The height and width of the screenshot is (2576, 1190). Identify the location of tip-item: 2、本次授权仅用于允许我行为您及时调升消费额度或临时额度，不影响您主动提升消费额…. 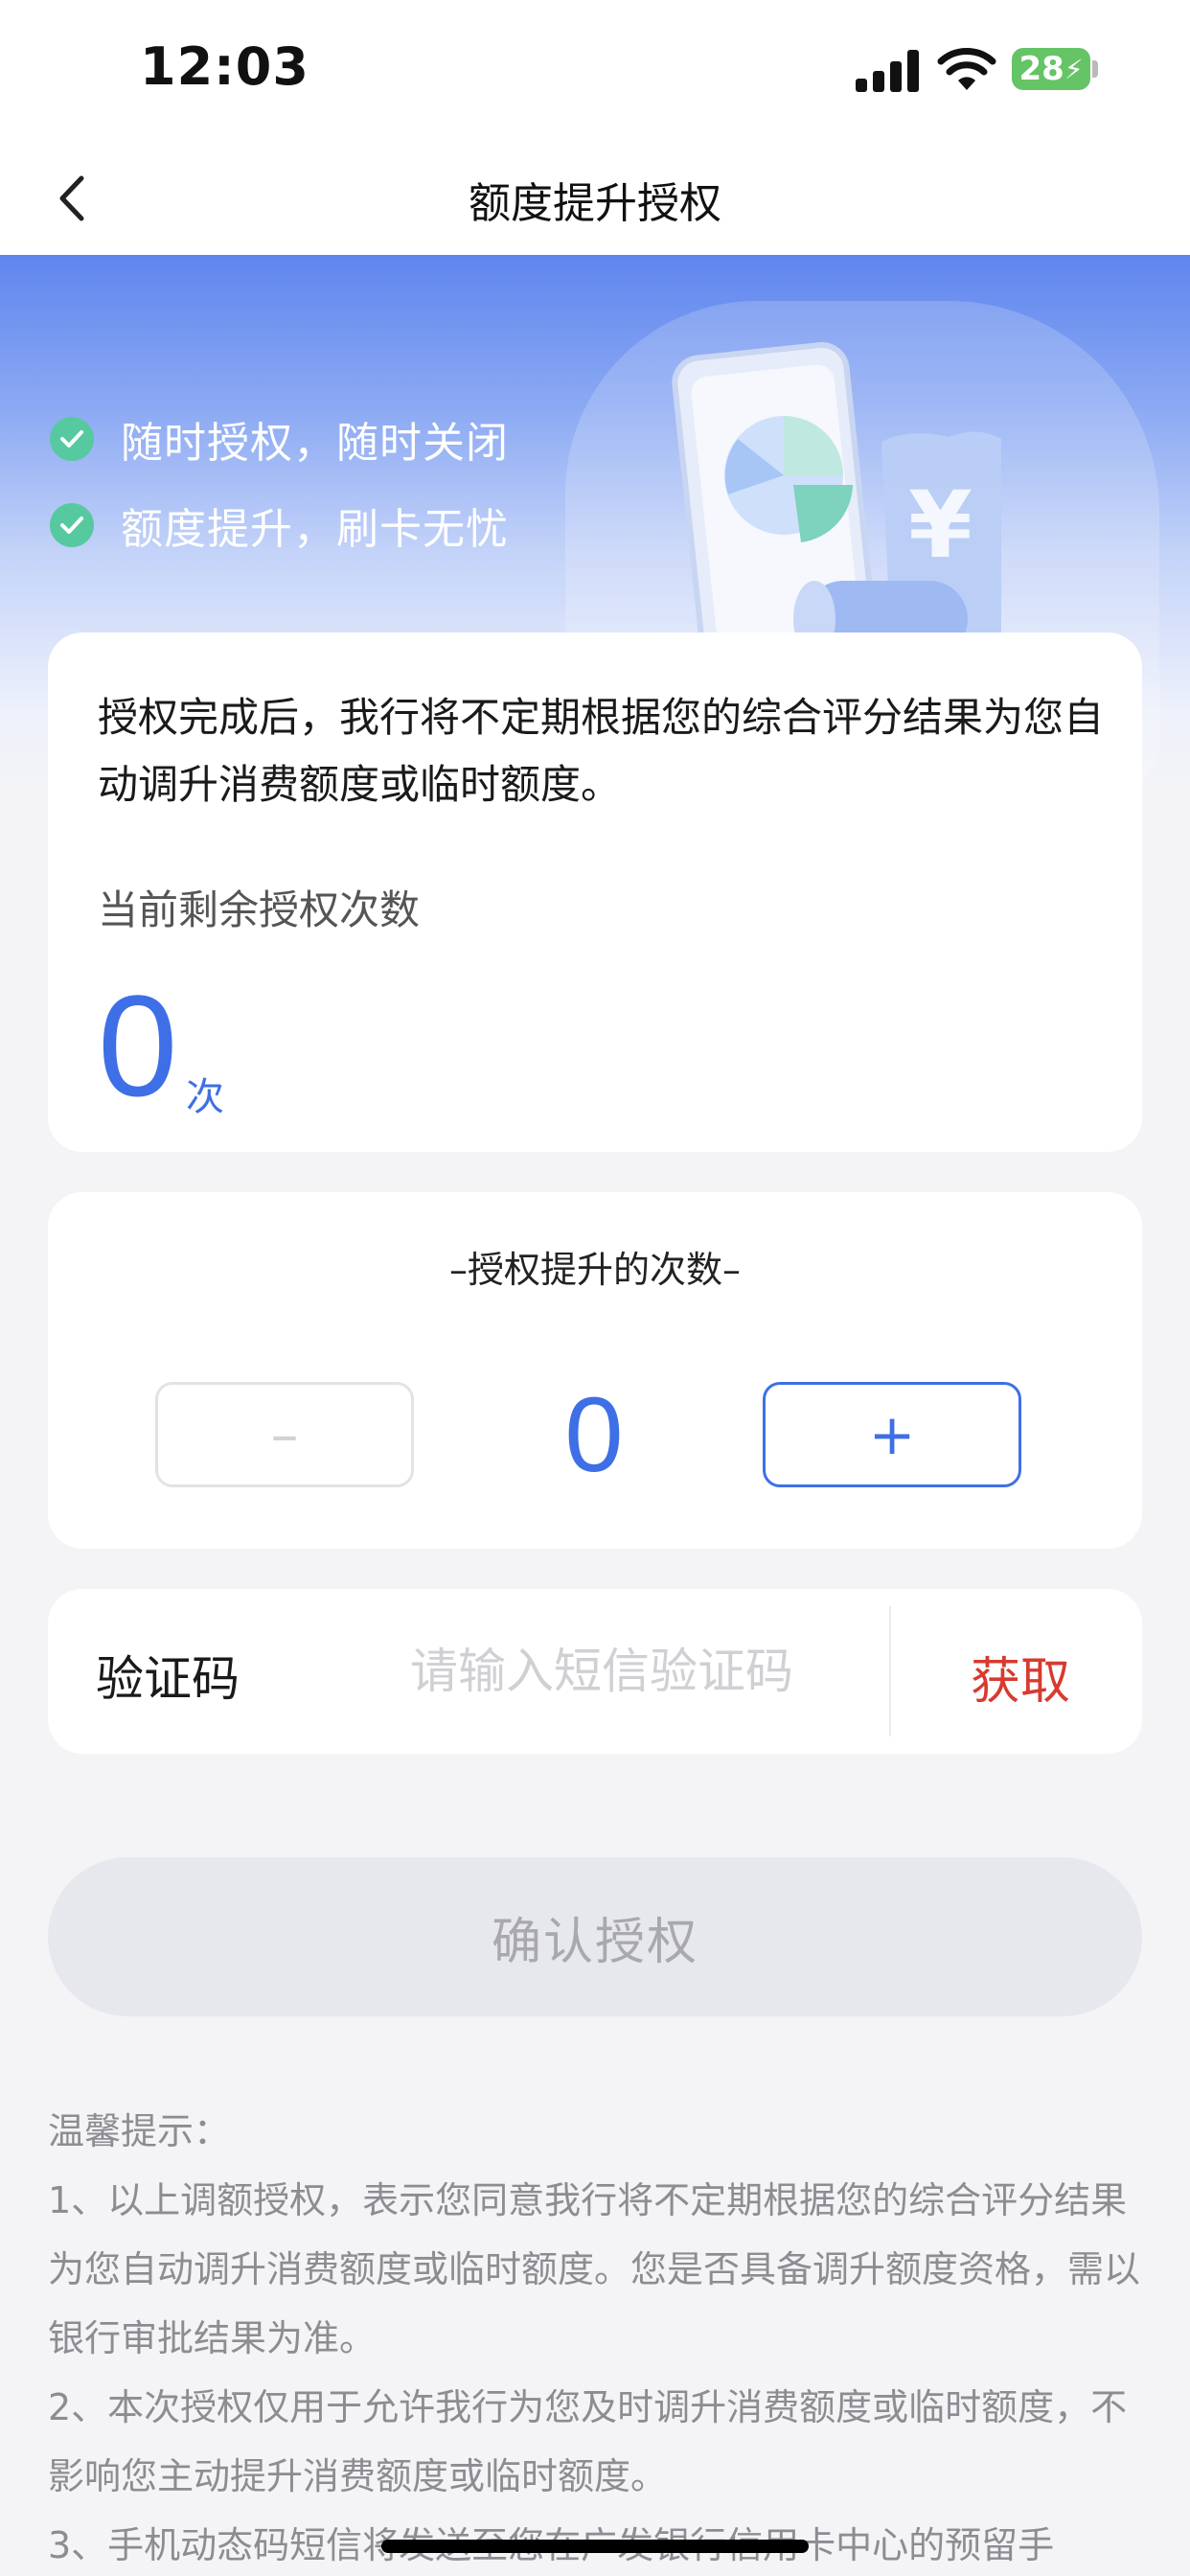
(588, 2441).